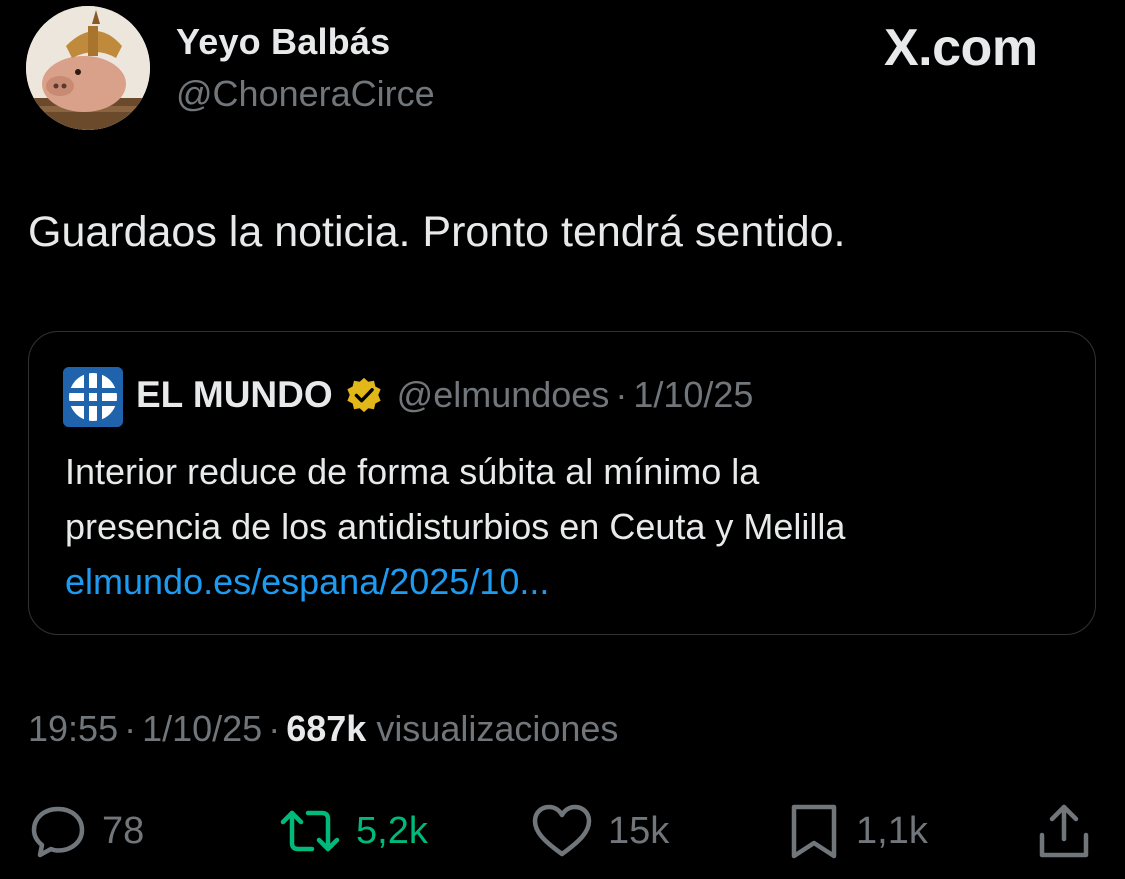  I want to click on bookmark-button: 1,1k, so click(857, 831).